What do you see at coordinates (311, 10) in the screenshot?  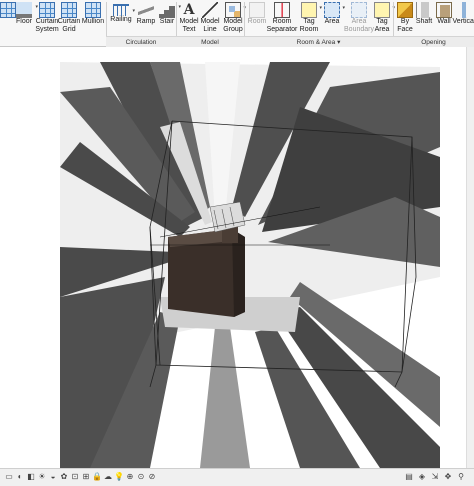 I see `tag-room-icon: ▾` at bounding box center [311, 10].